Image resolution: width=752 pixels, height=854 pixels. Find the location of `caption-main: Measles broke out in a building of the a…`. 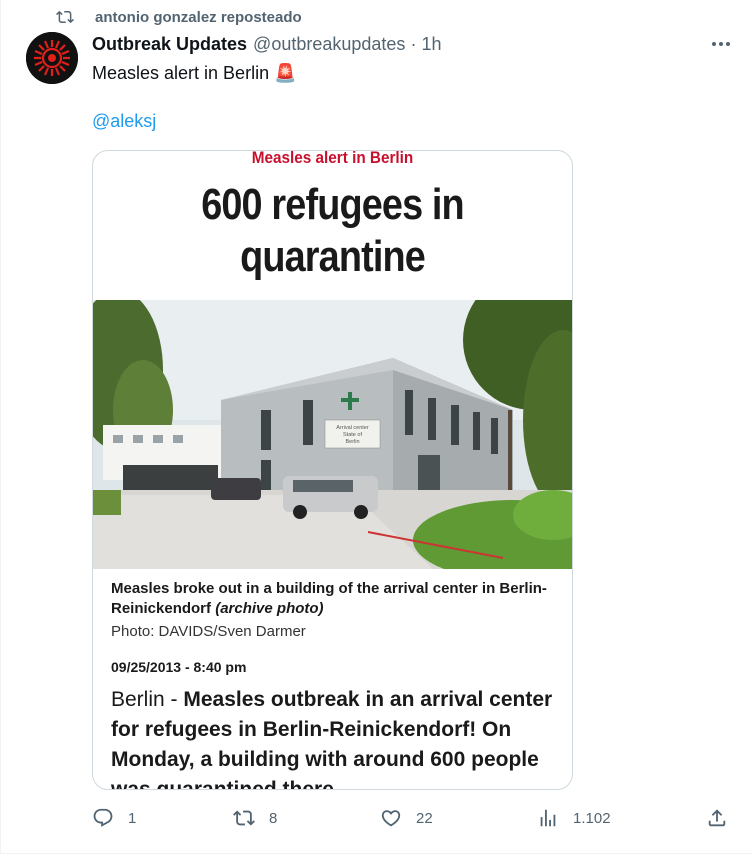

caption-main: Measles broke out in a building of the a… is located at coordinates (329, 598).